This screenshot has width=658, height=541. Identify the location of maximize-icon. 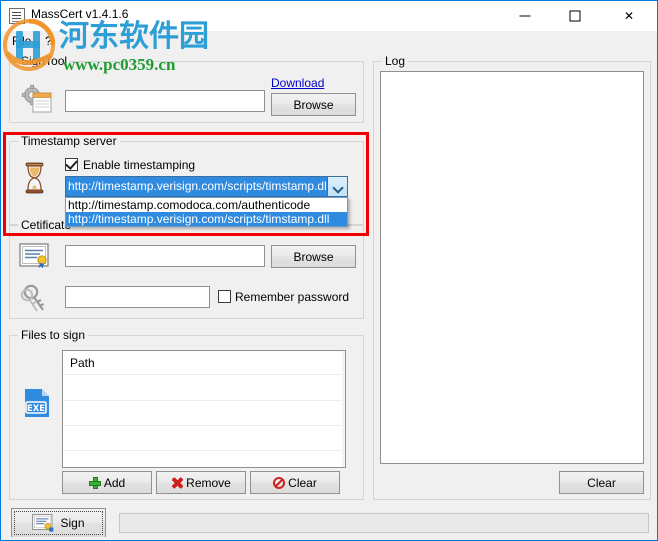
(575, 16).